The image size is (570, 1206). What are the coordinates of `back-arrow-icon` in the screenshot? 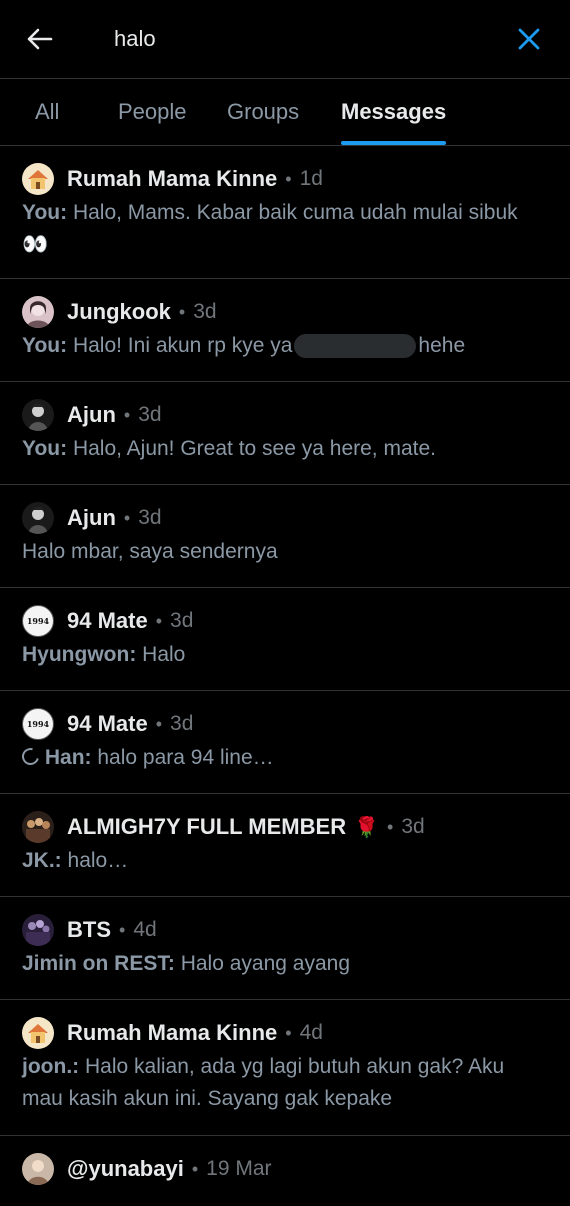 It's located at (40, 39).